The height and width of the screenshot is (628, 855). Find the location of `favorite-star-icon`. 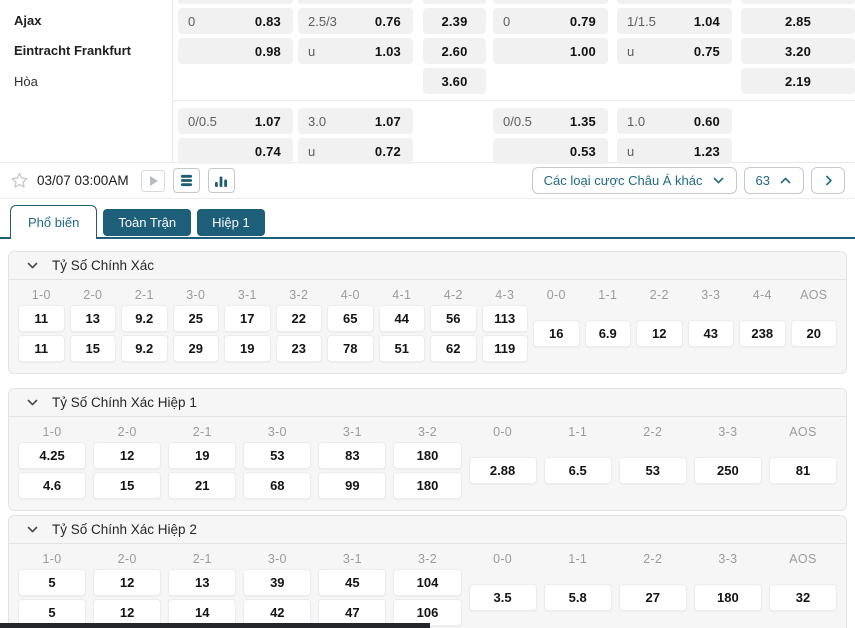

favorite-star-icon is located at coordinates (19, 180).